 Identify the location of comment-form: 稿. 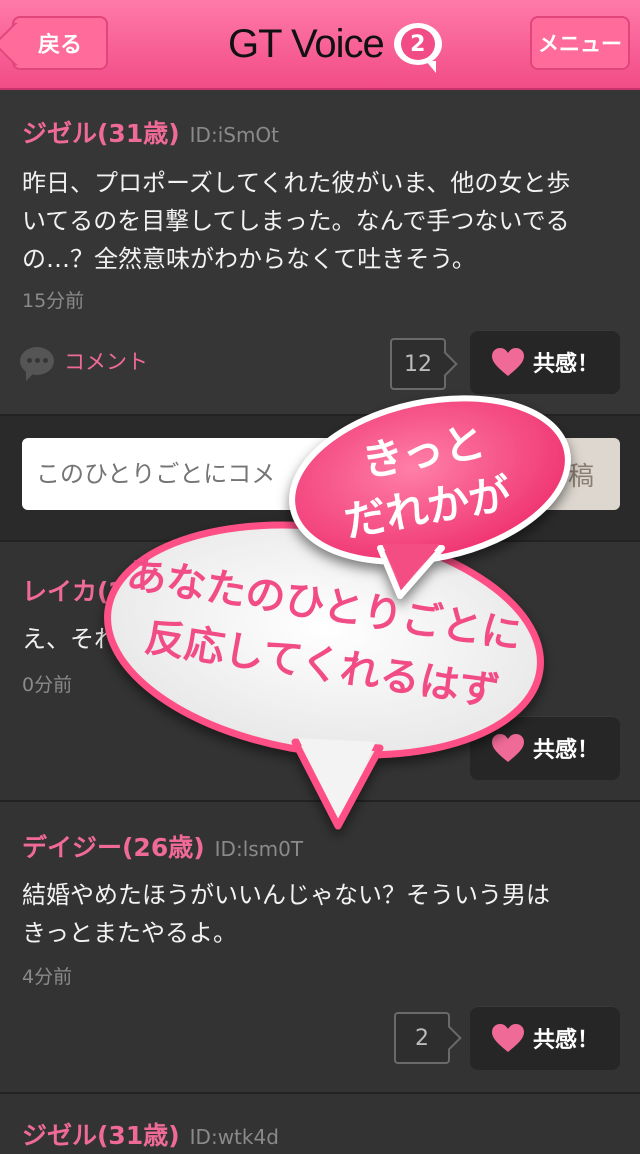
(320, 479).